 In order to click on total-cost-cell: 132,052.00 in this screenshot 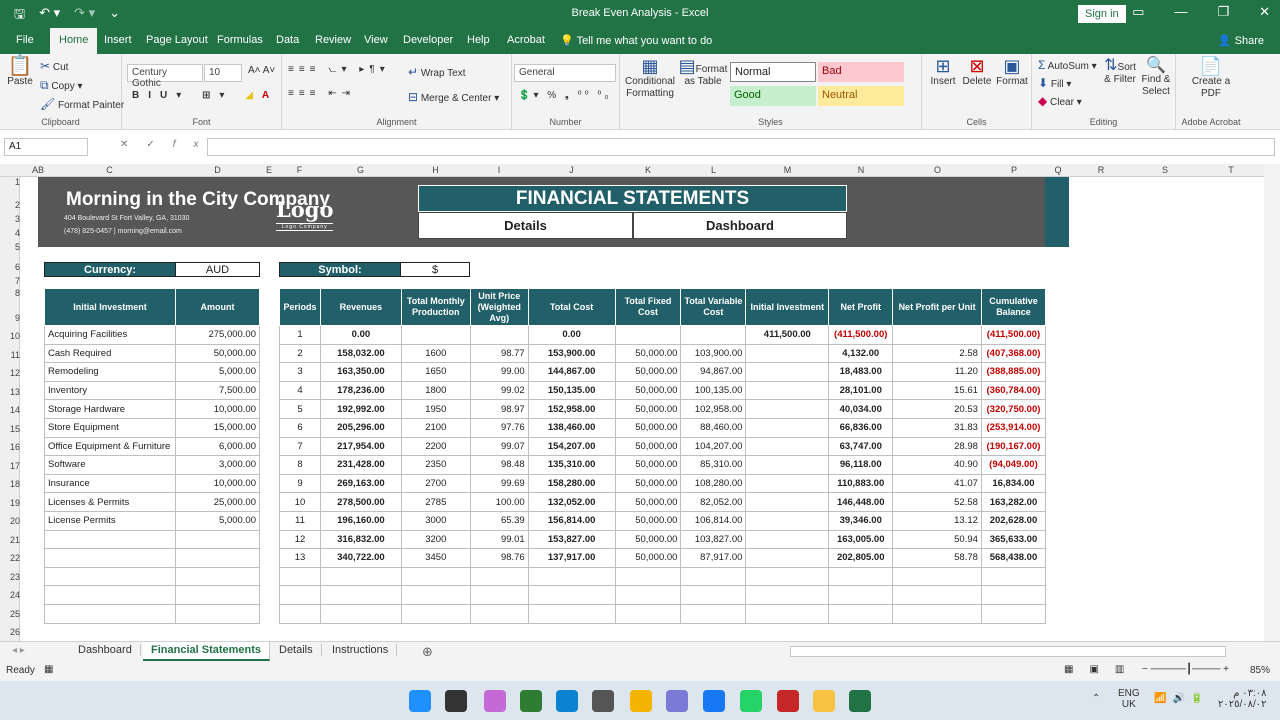, I will do `click(571, 502)`.